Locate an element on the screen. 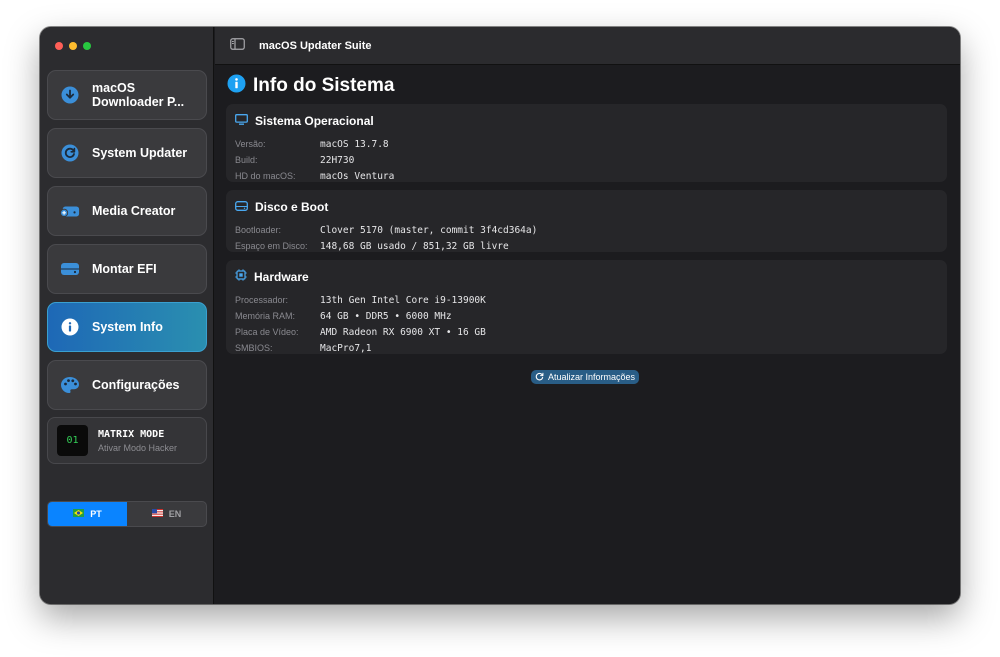  brazil-flag-icon is located at coordinates (79, 514).